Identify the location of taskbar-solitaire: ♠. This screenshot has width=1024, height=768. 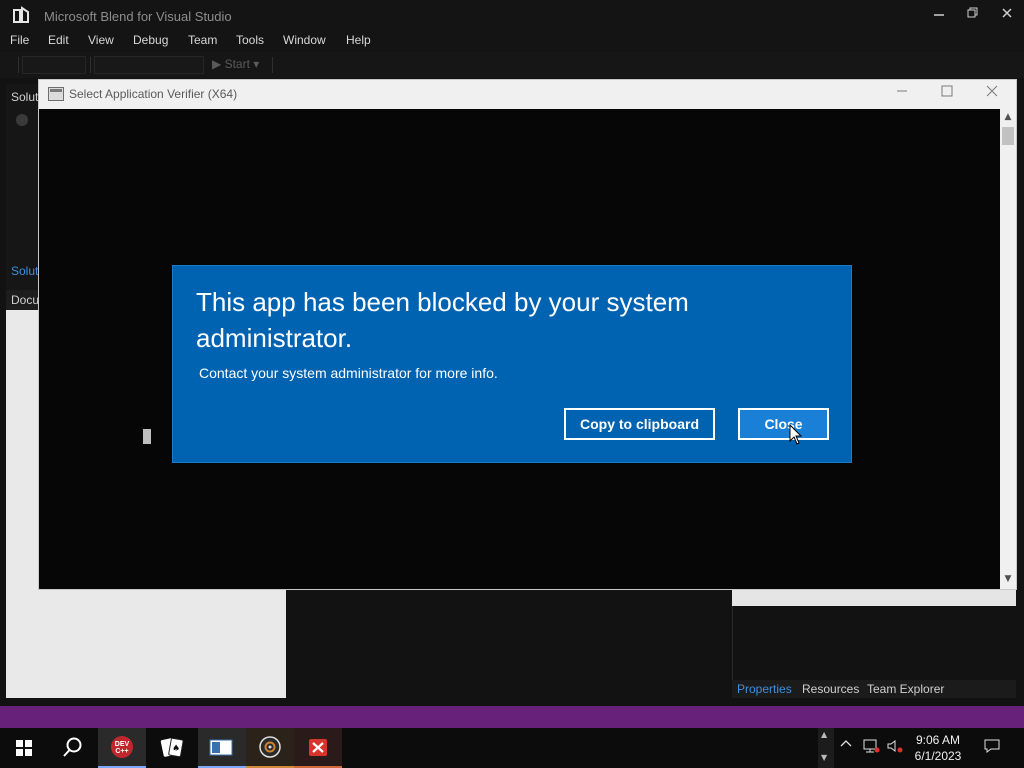
(172, 748).